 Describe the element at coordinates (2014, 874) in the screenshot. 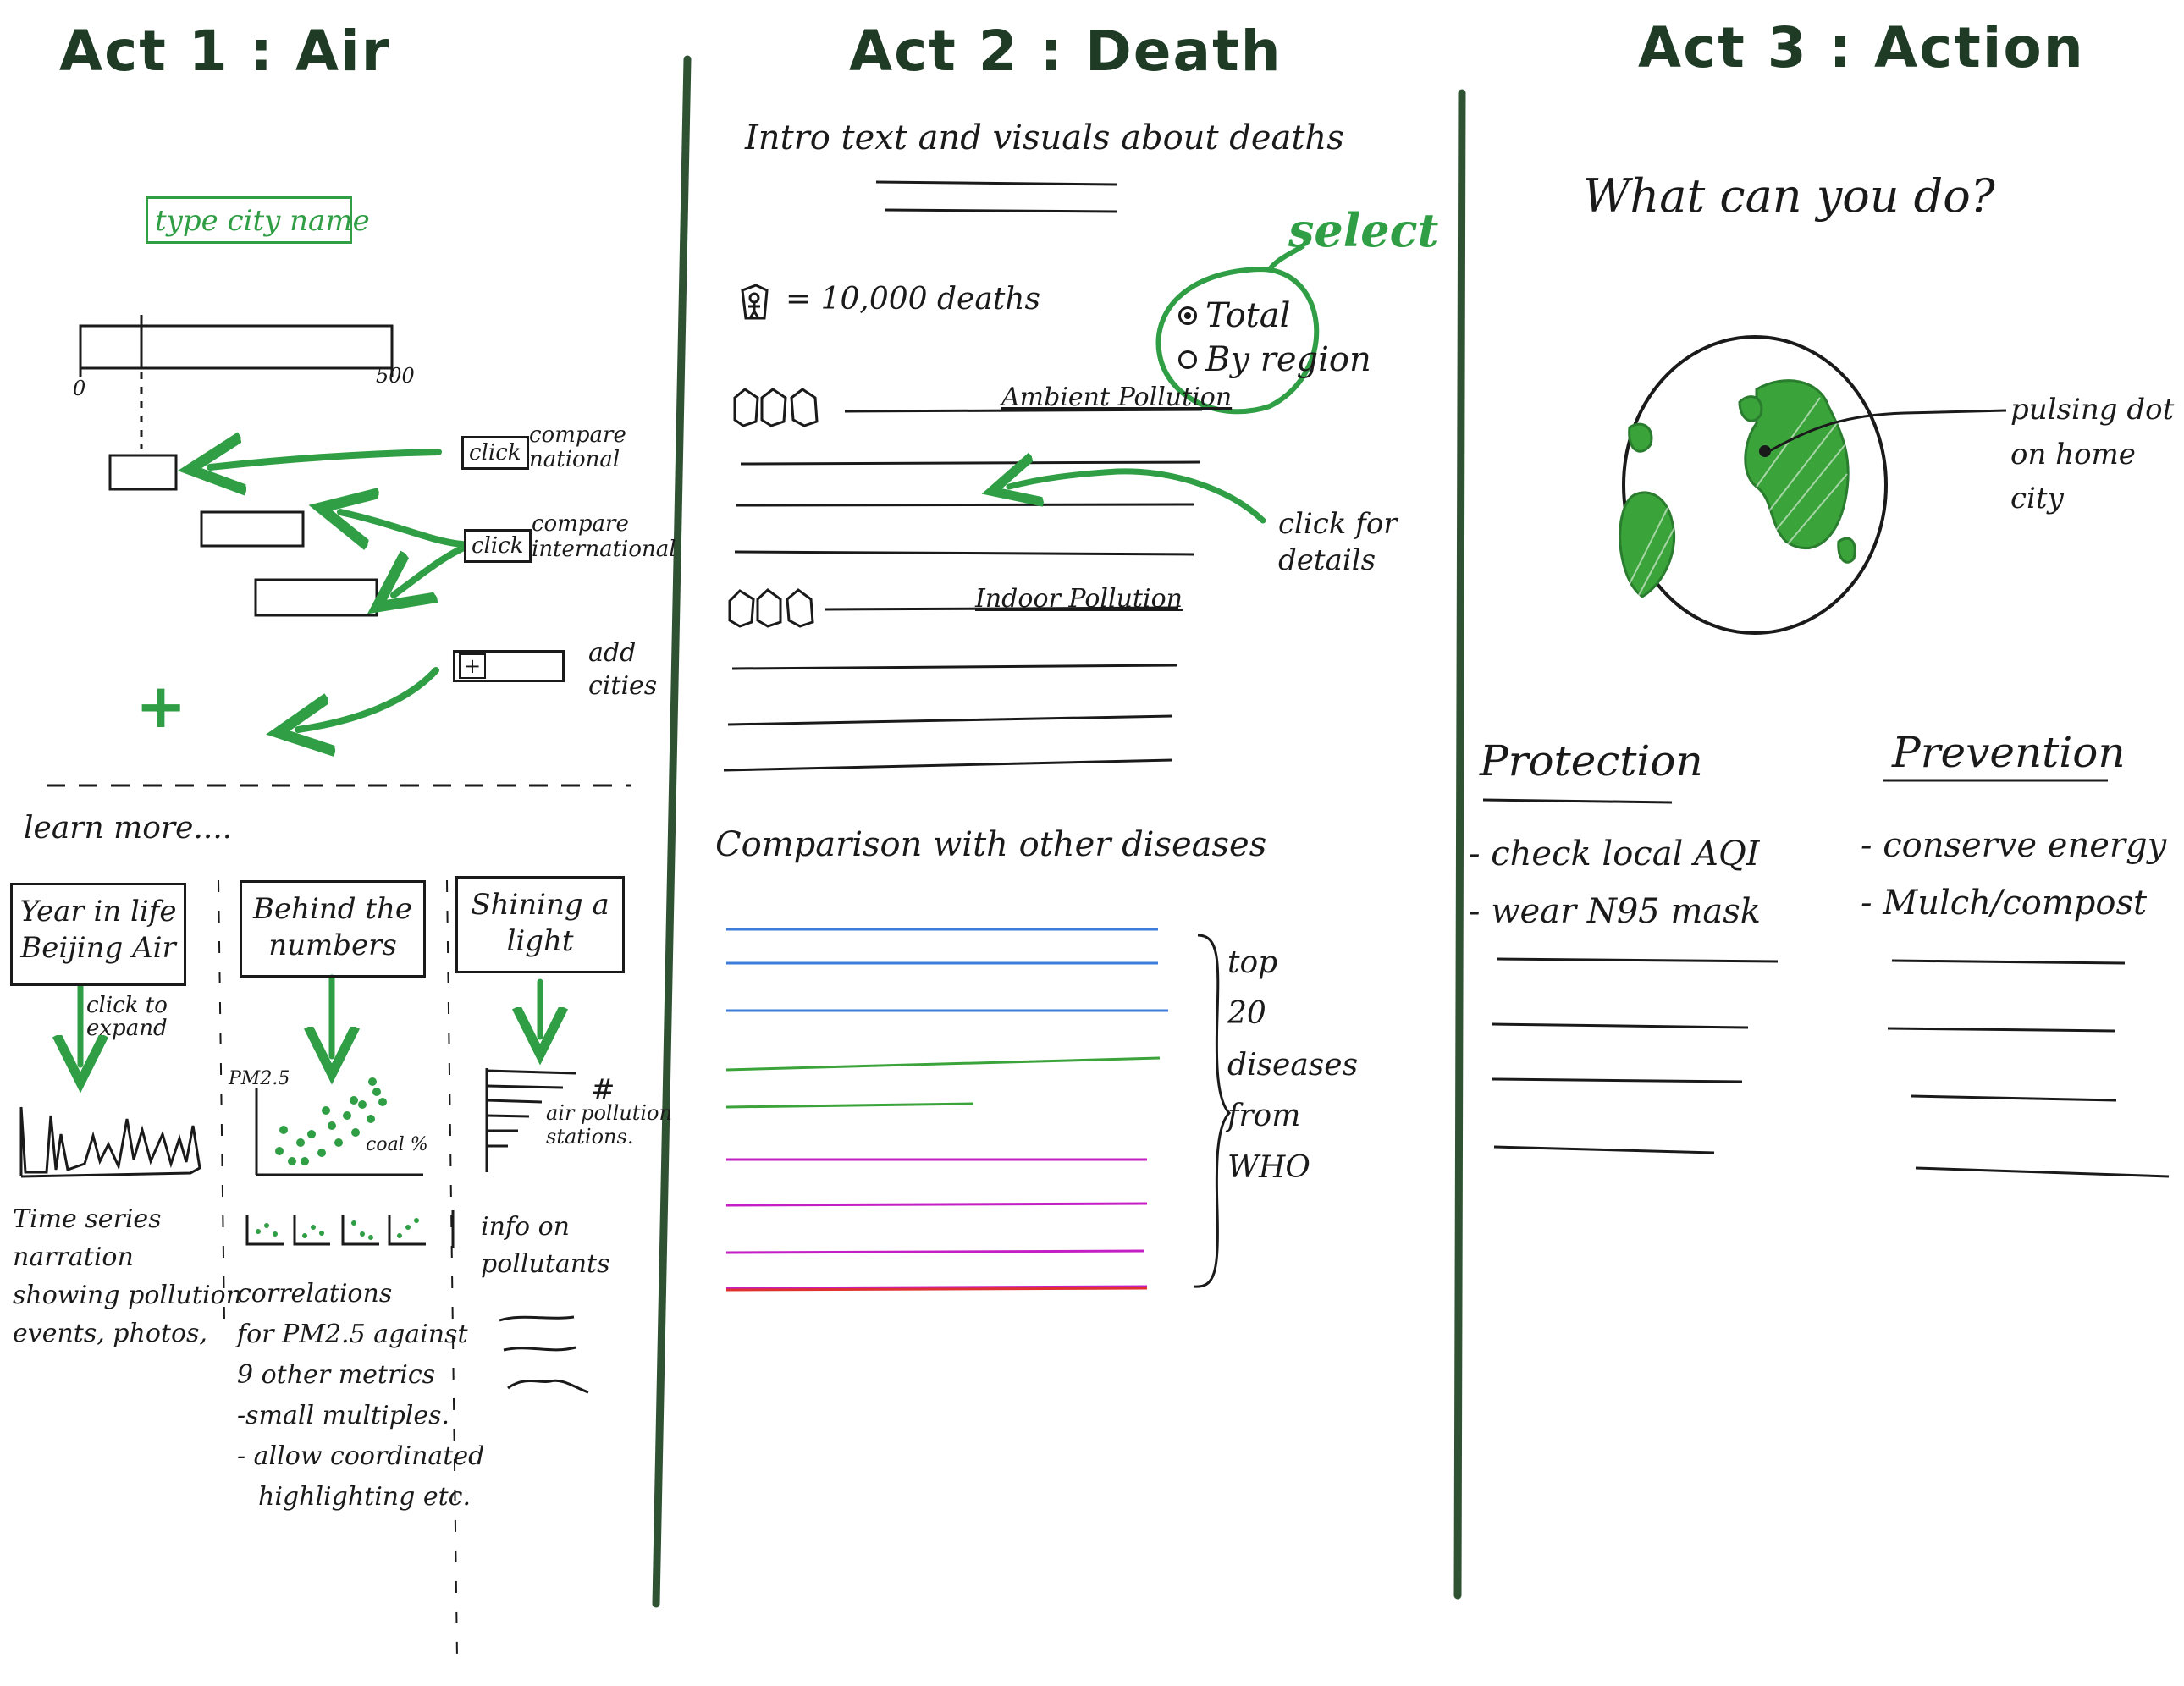

I see `prevention-list: - conserve energy - Mulch/compost` at that location.